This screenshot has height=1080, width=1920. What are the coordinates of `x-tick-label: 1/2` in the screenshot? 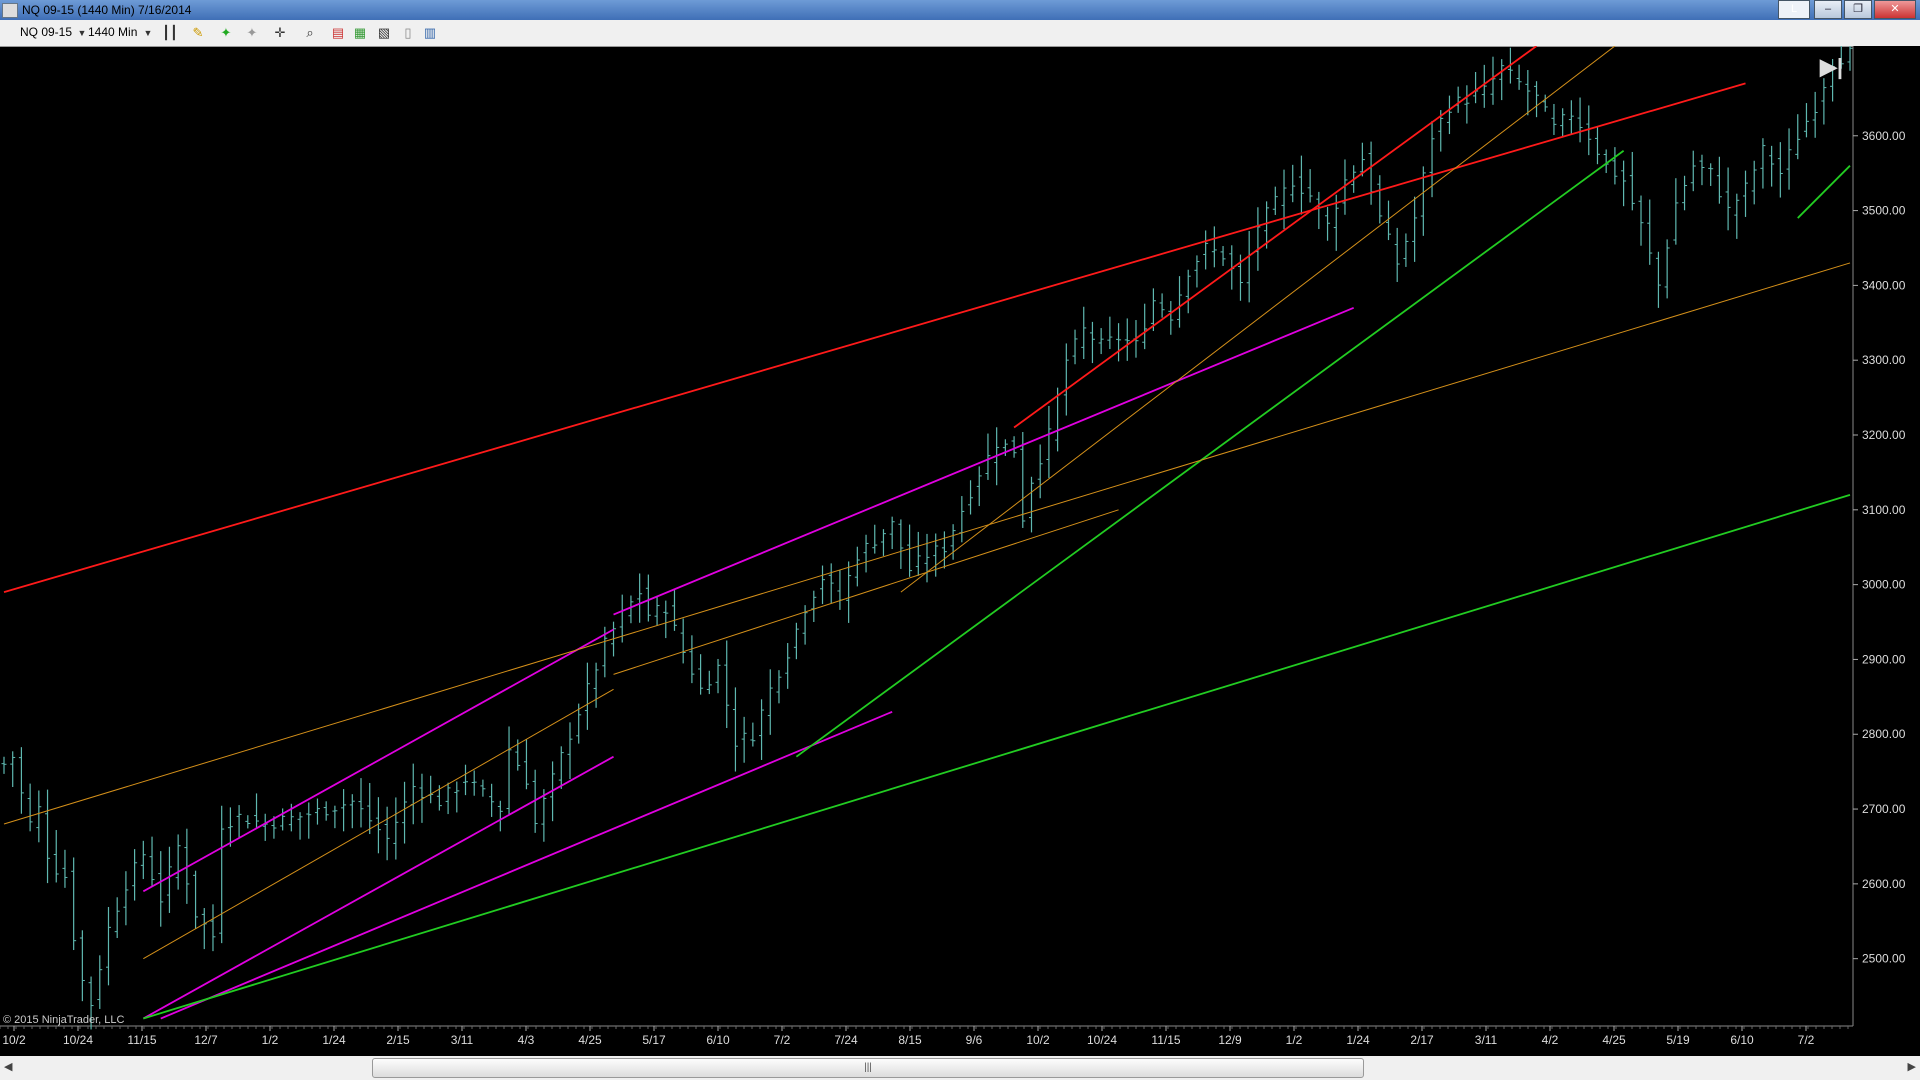 It's located at (1294, 1040).